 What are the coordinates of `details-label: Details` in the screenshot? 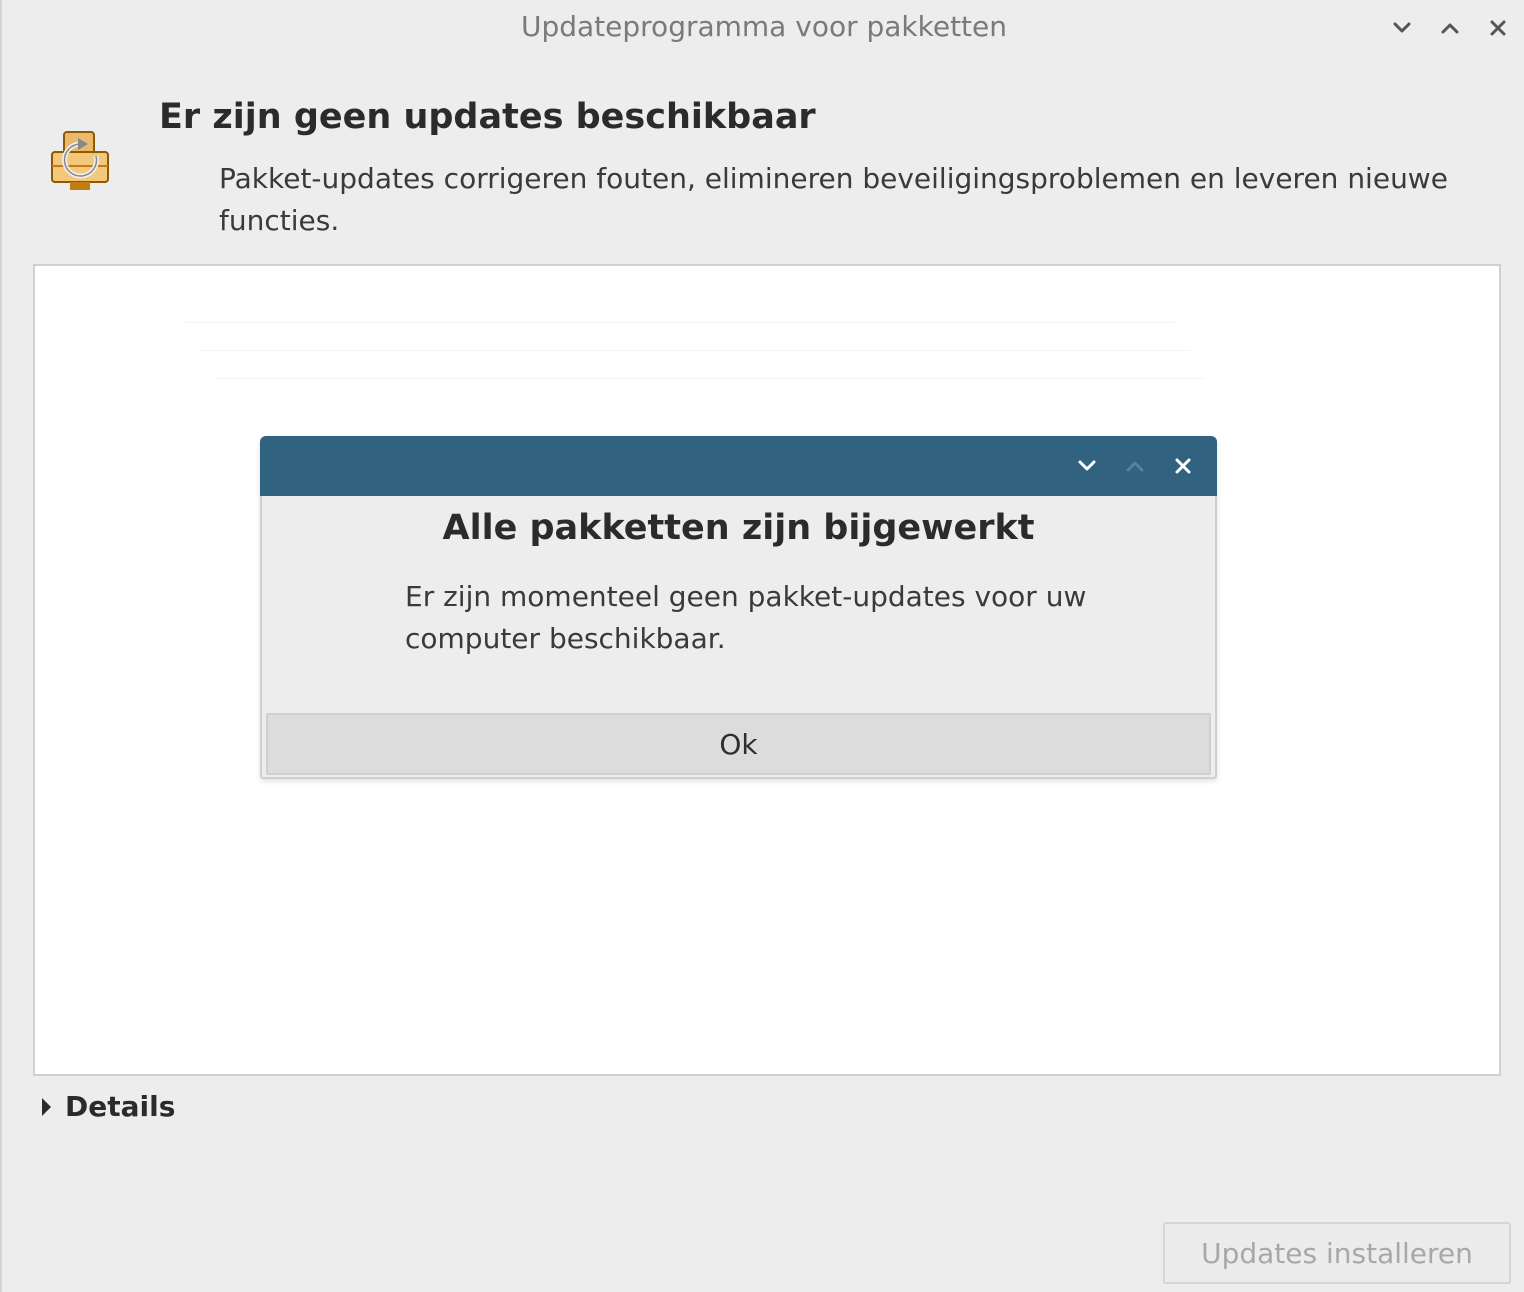 It's located at (120, 1106).